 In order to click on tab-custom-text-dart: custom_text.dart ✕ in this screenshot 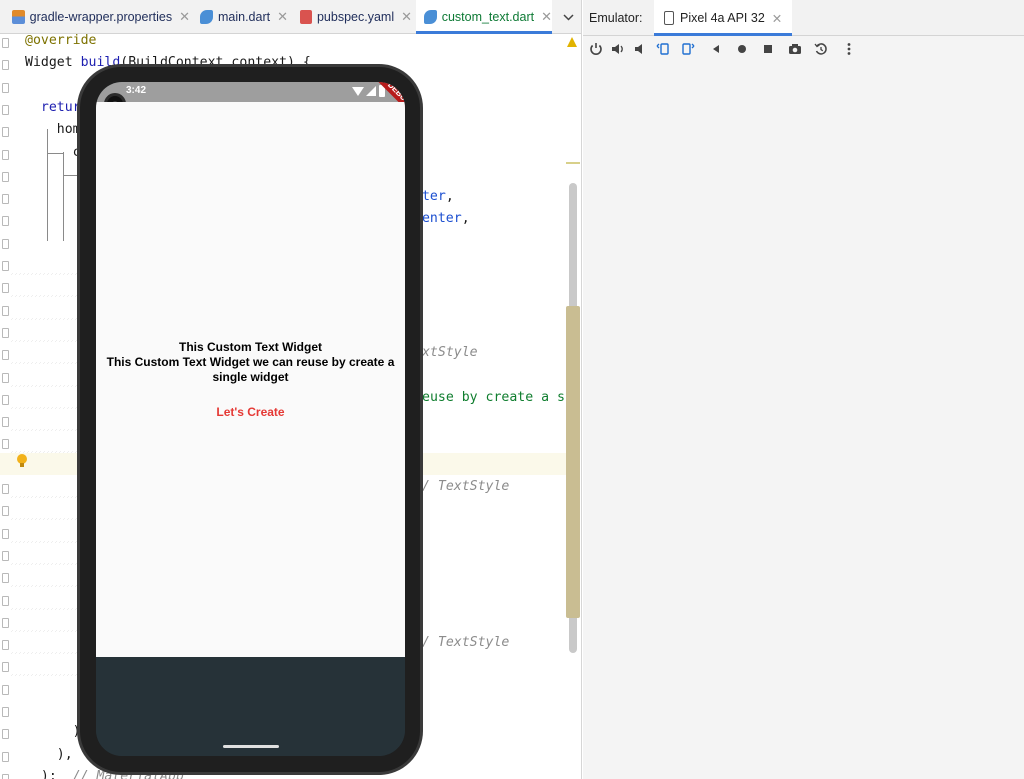, I will do `click(484, 17)`.